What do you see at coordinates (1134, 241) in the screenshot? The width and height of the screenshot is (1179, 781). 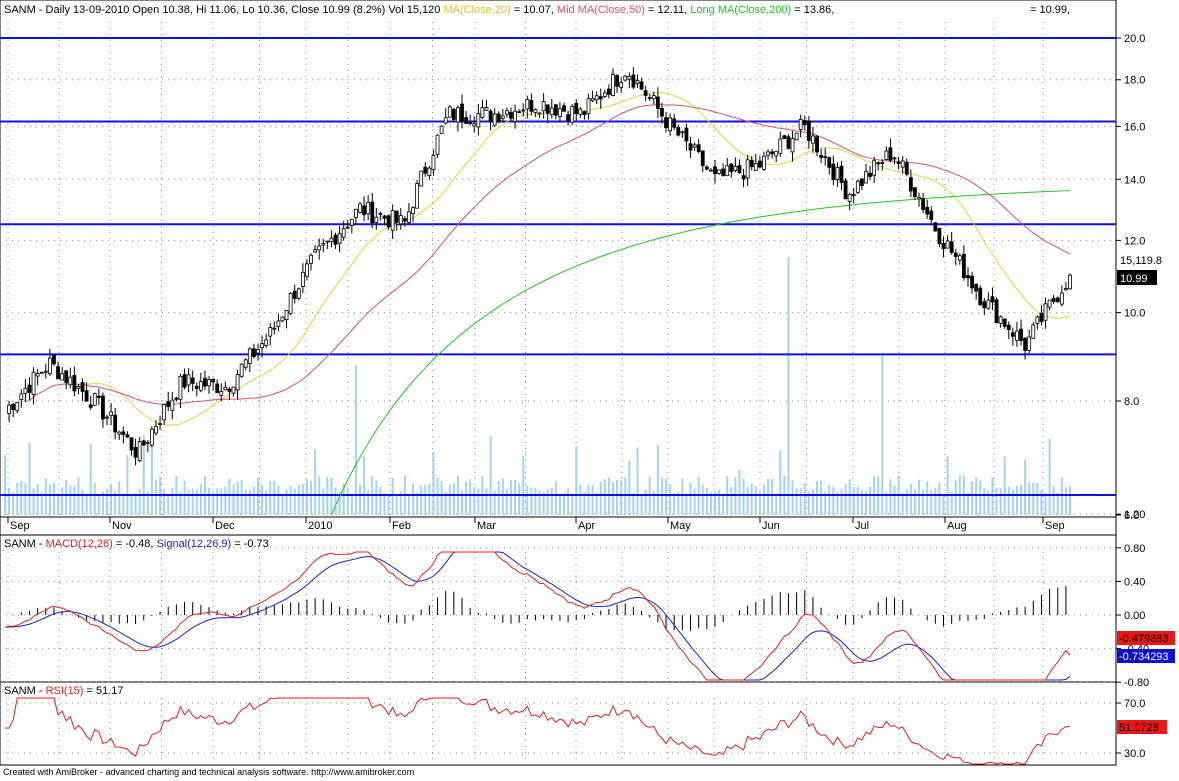 I see `price-y-tick: 12.0` at bounding box center [1134, 241].